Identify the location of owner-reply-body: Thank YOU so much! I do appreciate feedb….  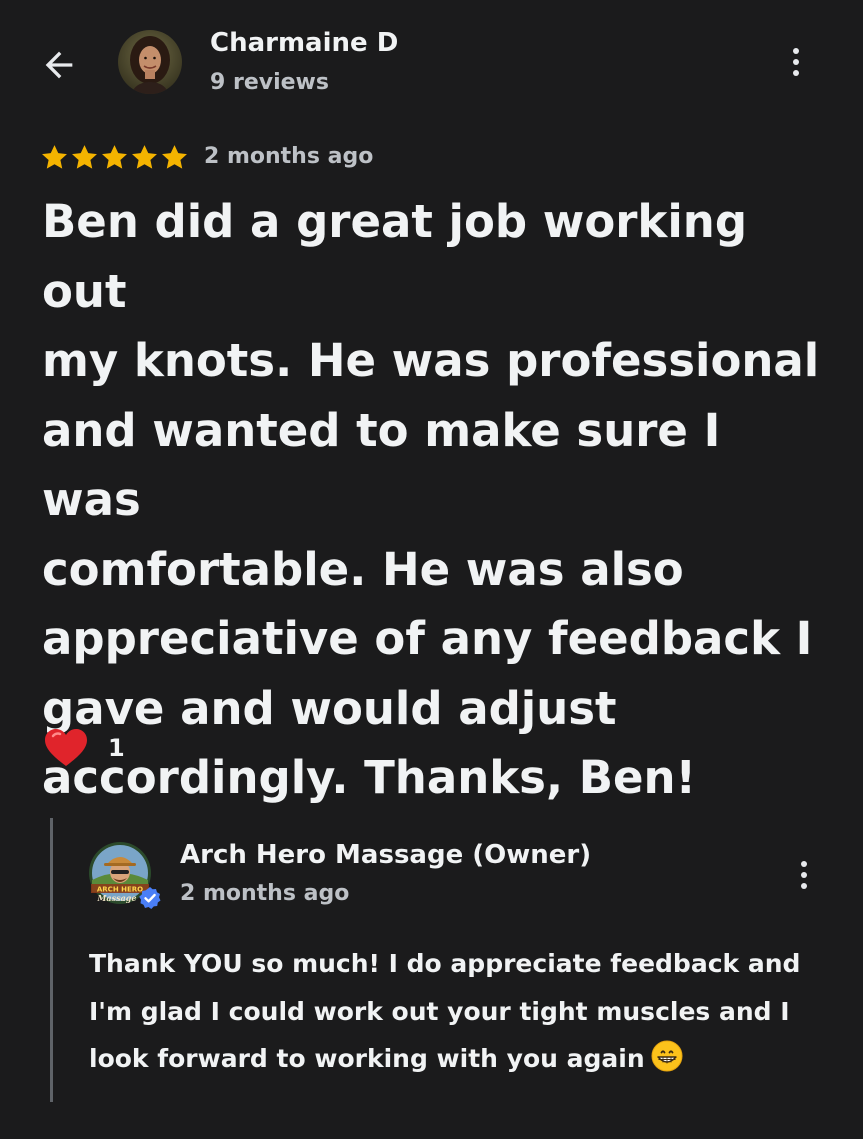
(445, 1011).